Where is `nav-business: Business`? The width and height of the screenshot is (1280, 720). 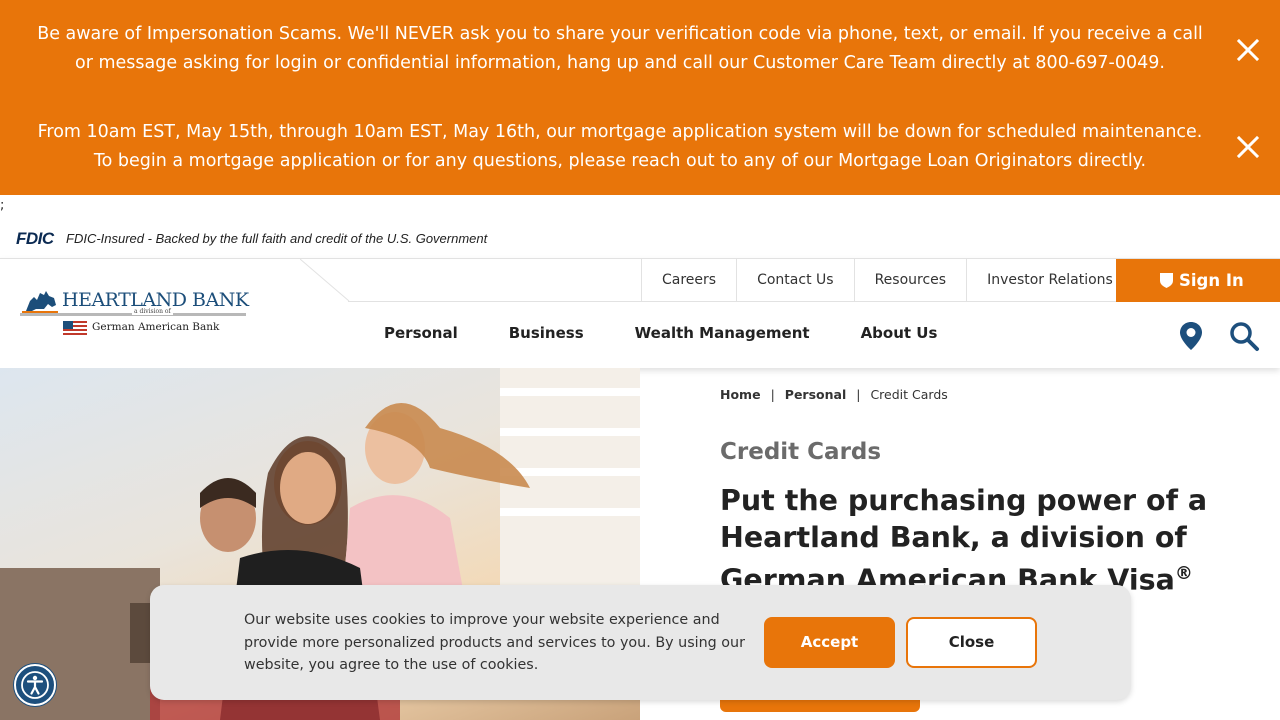 nav-business: Business is located at coordinates (546, 333).